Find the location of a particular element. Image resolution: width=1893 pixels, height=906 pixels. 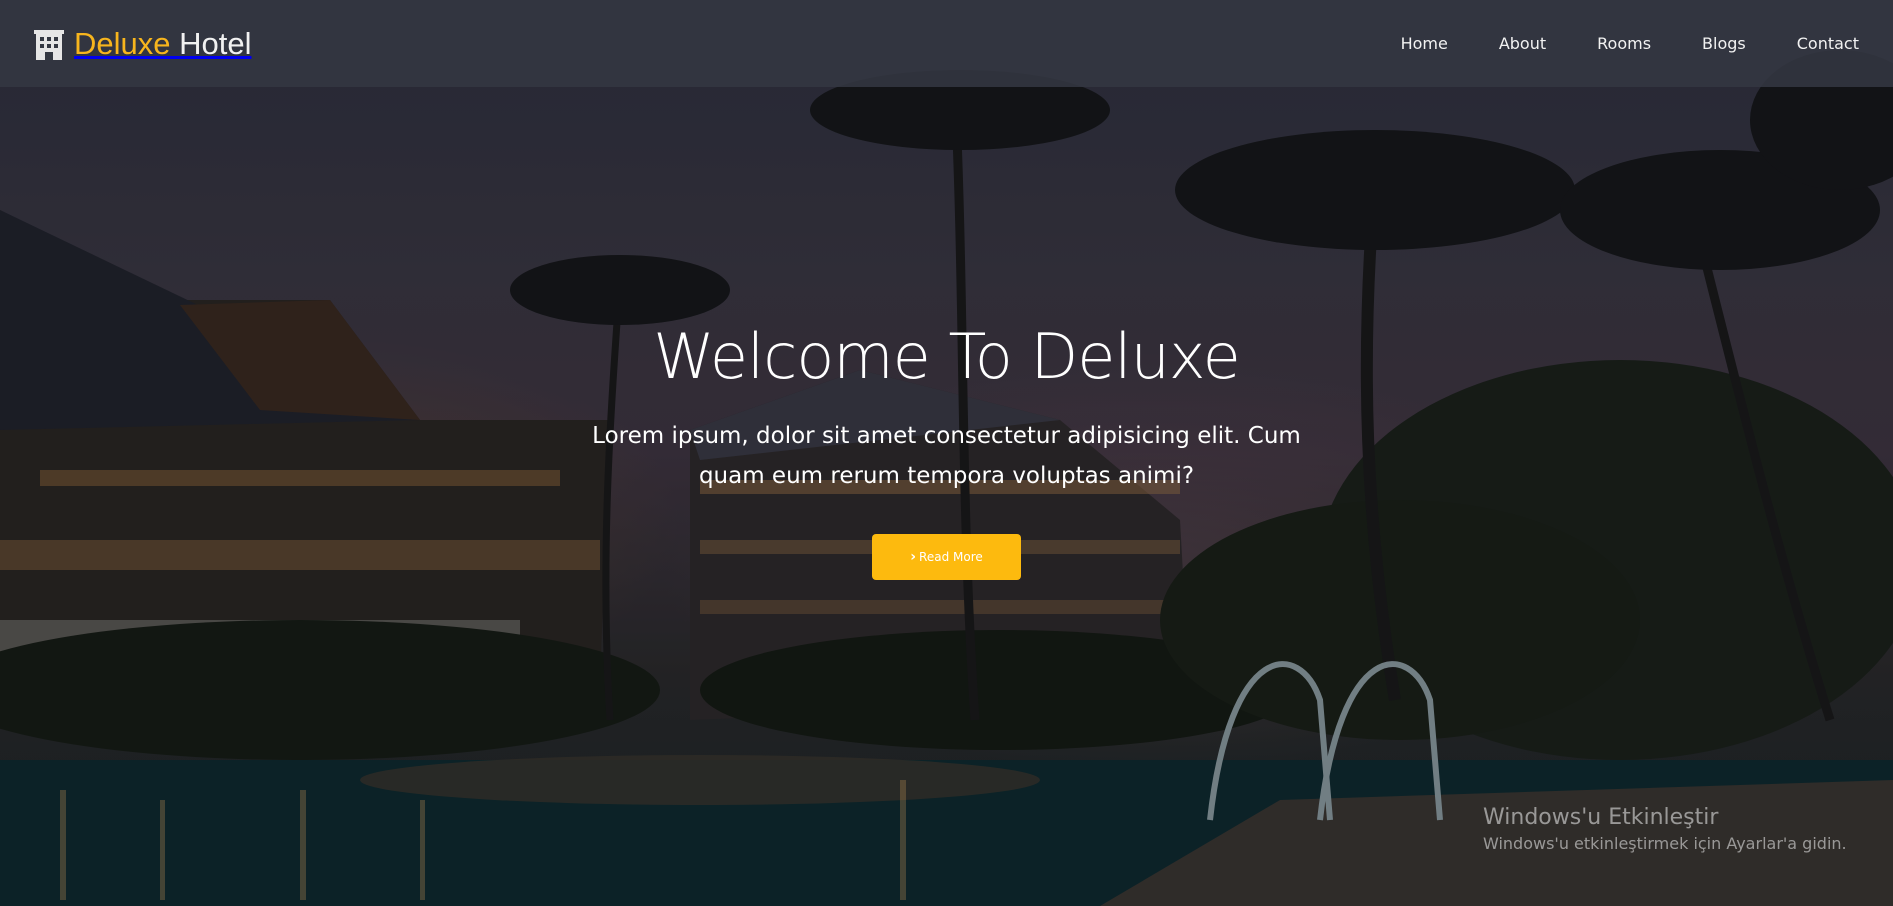

nav-link-contact: Contact is located at coordinates (1828, 43).